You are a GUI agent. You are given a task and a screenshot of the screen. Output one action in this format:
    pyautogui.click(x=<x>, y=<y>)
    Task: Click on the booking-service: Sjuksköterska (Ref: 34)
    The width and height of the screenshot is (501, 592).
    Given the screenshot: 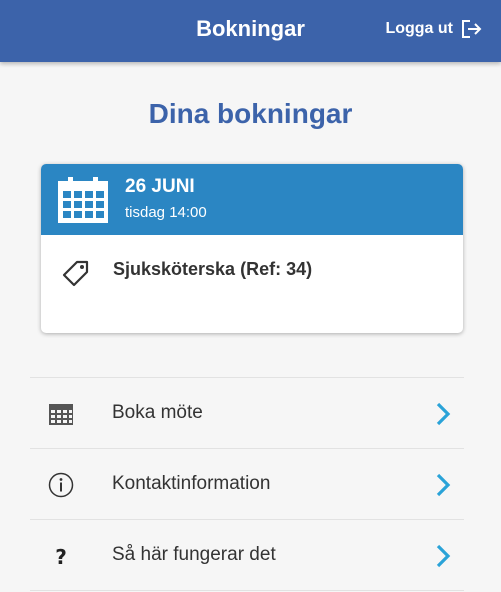 What is the action you would take?
    pyautogui.click(x=213, y=269)
    